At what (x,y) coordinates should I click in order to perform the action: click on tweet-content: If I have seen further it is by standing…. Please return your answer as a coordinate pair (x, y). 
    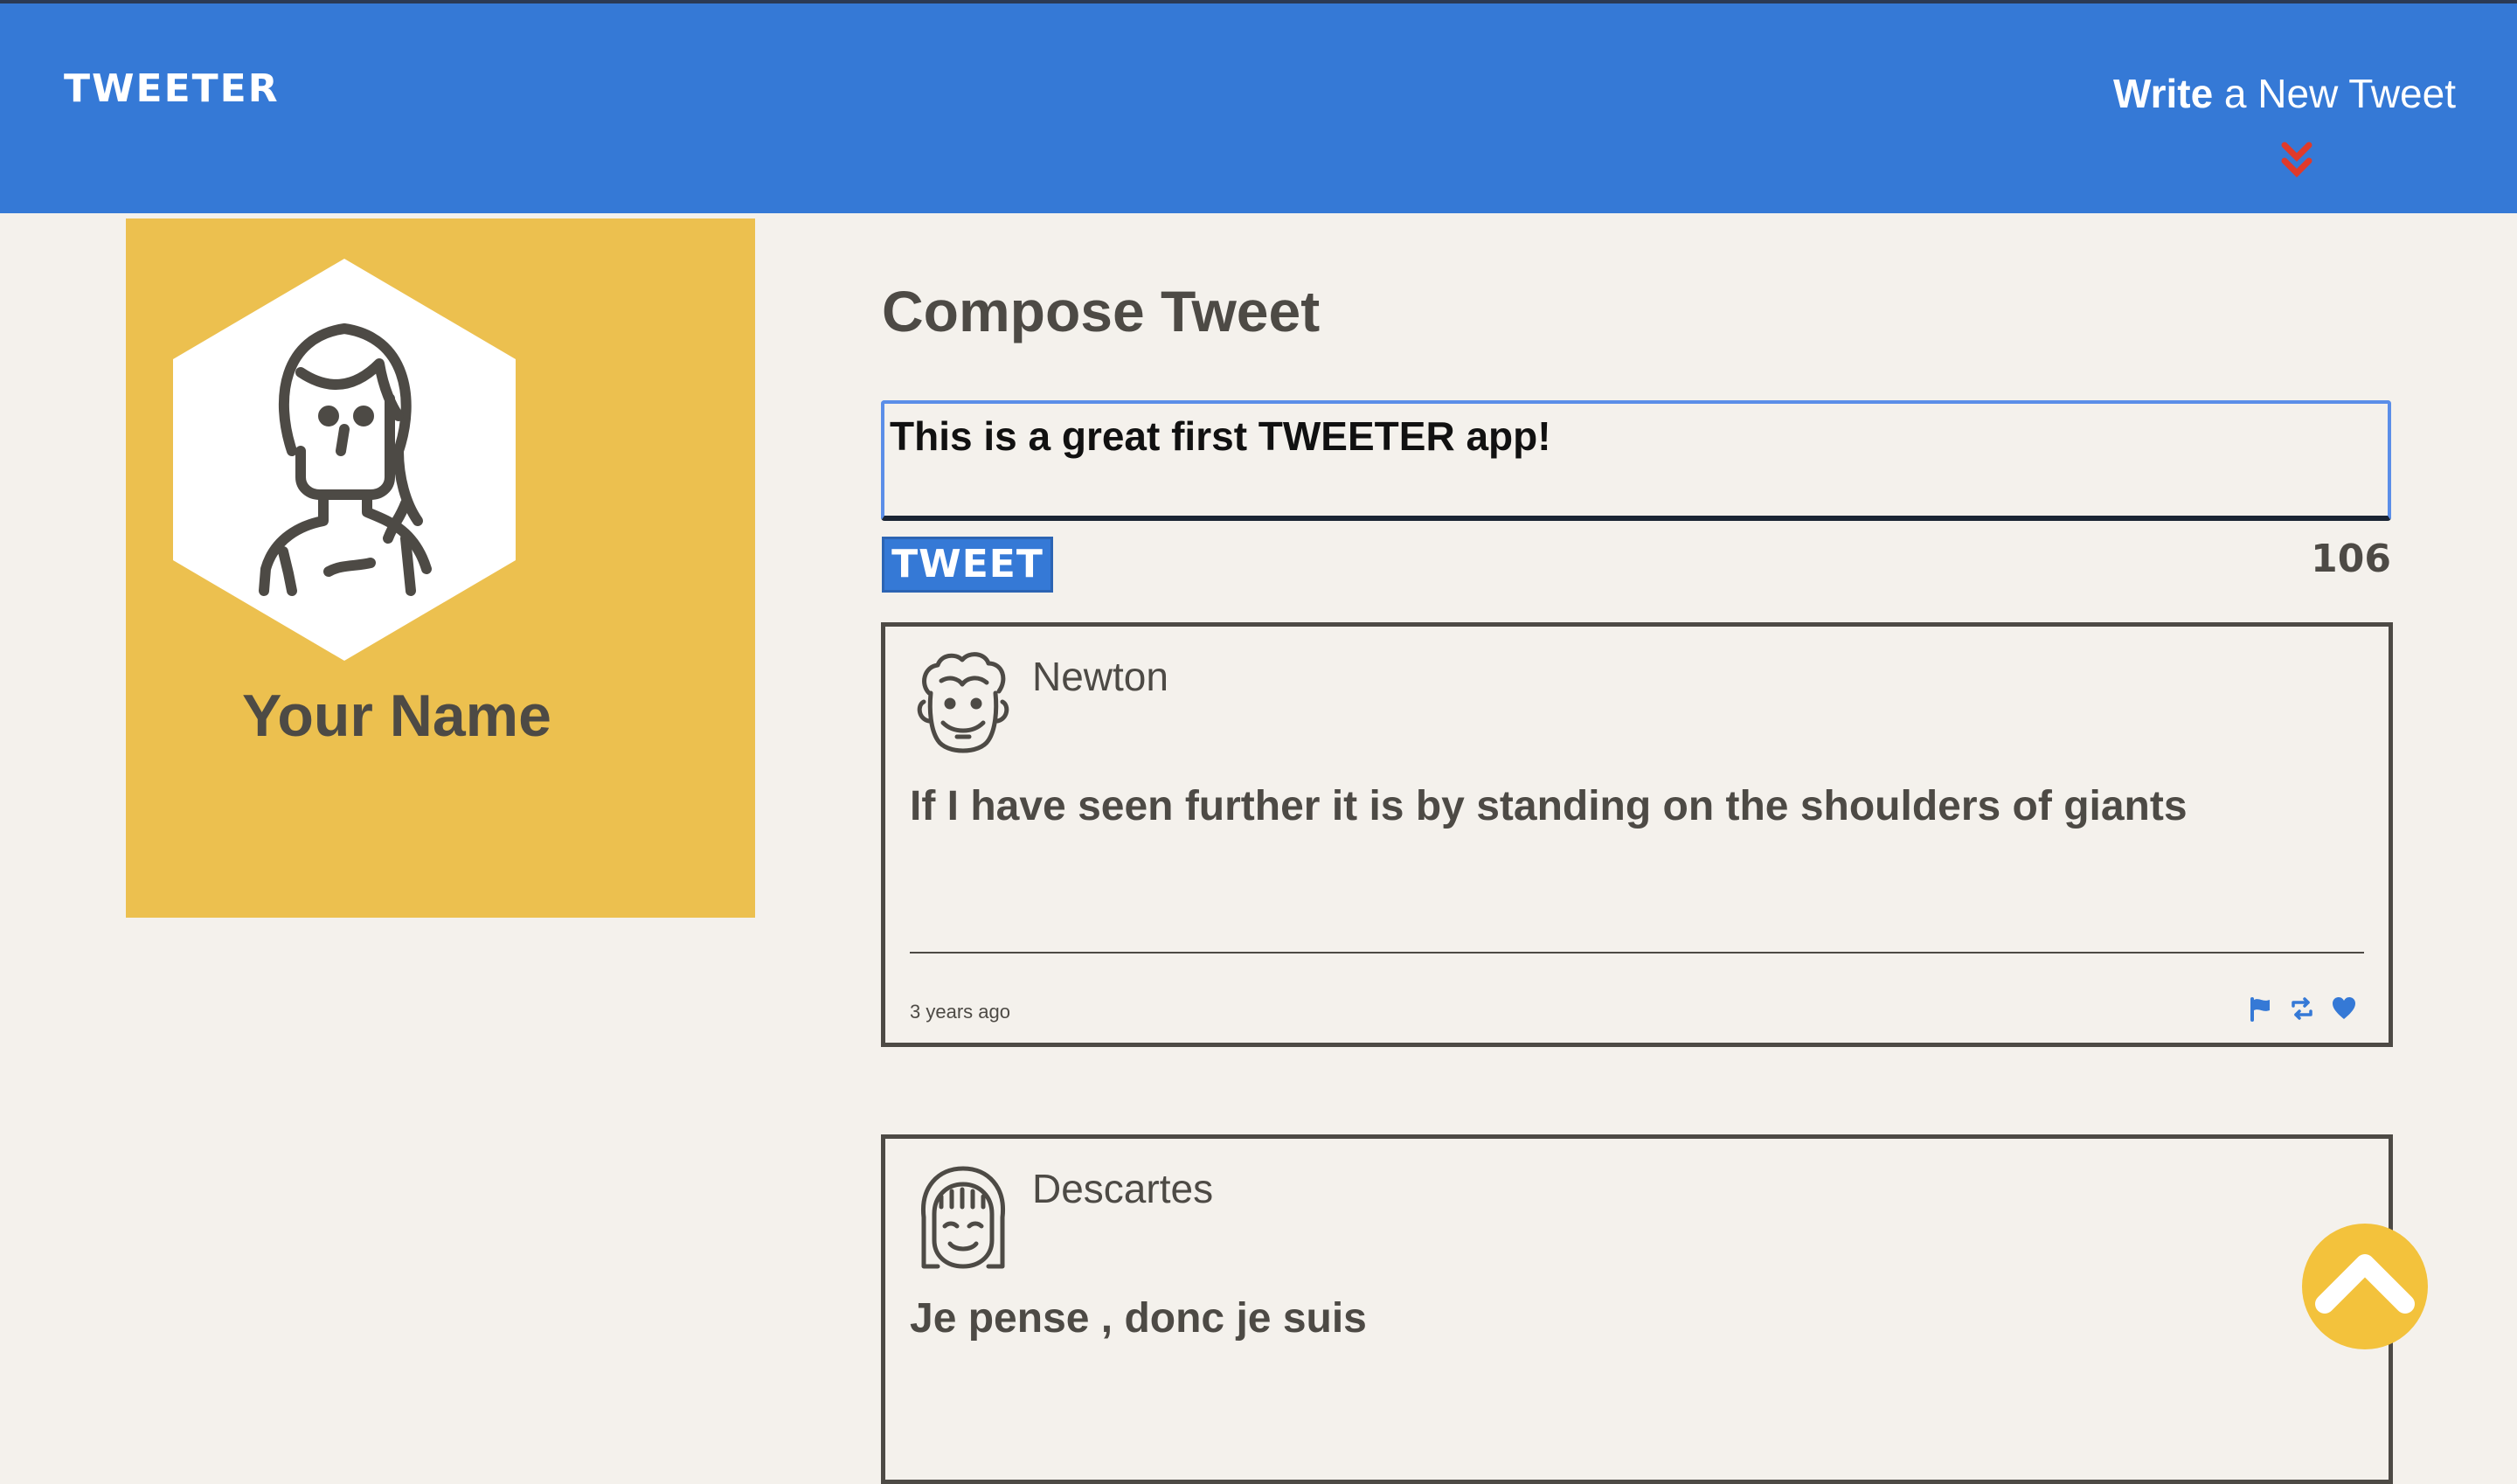
    Looking at the image, I should click on (1549, 806).